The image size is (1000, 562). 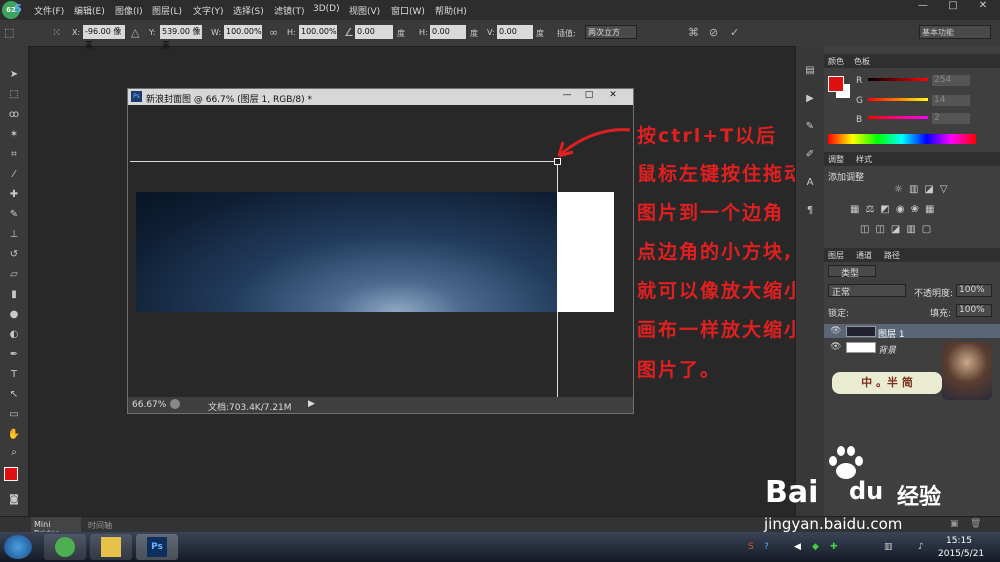 What do you see at coordinates (14, 415) in the screenshot?
I see `rectangle-tool-icon: ▭` at bounding box center [14, 415].